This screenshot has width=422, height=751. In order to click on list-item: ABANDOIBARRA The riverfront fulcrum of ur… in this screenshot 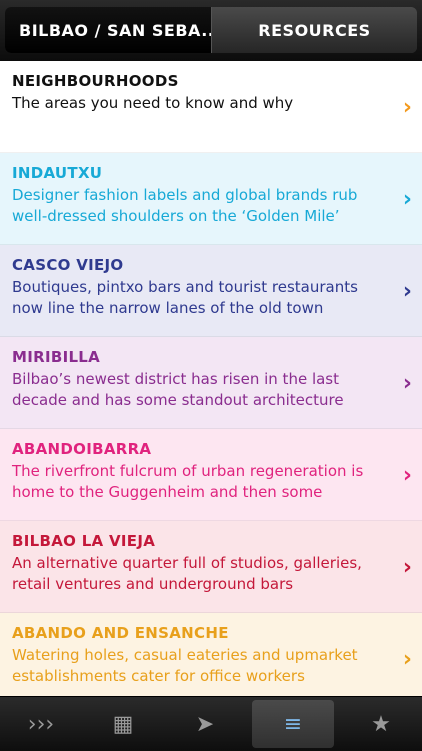, I will do `click(211, 475)`.